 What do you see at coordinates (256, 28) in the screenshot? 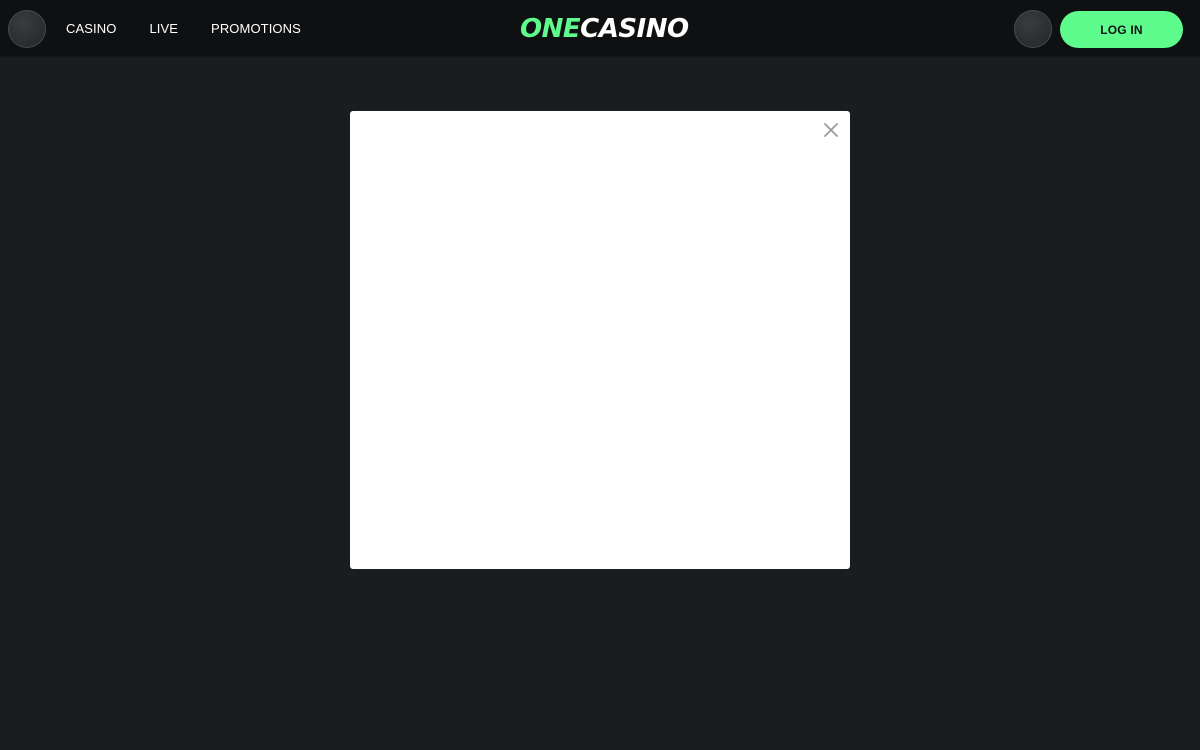
I see `nav-item-promotions: PROMOTIONS` at bounding box center [256, 28].